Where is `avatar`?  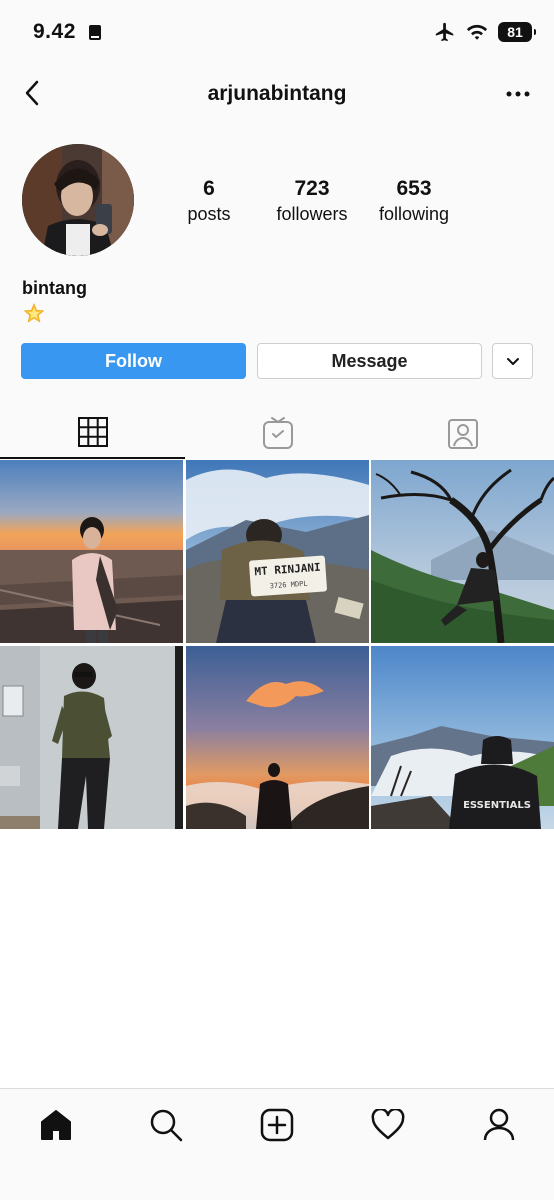
avatar is located at coordinates (78, 200).